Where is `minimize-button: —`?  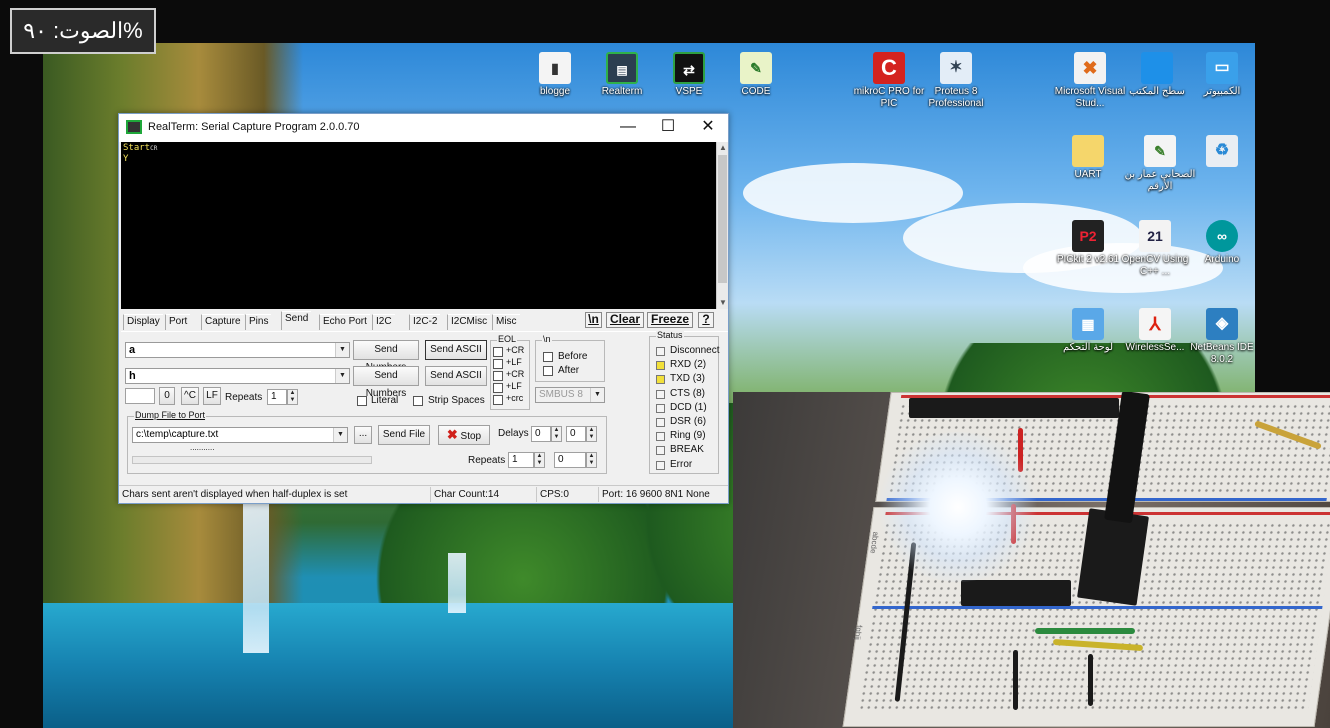 minimize-button: — is located at coordinates (628, 128).